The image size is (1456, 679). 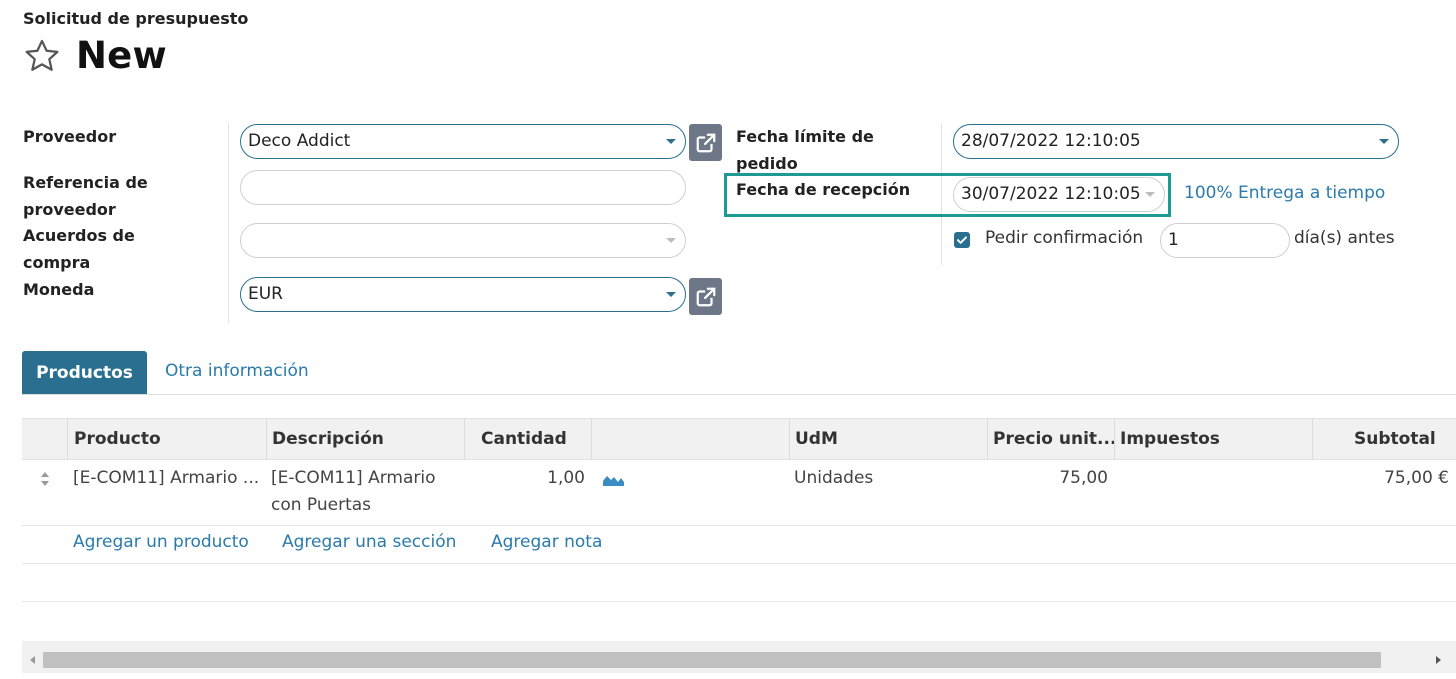 I want to click on moneda-value: EUR, so click(x=265, y=294).